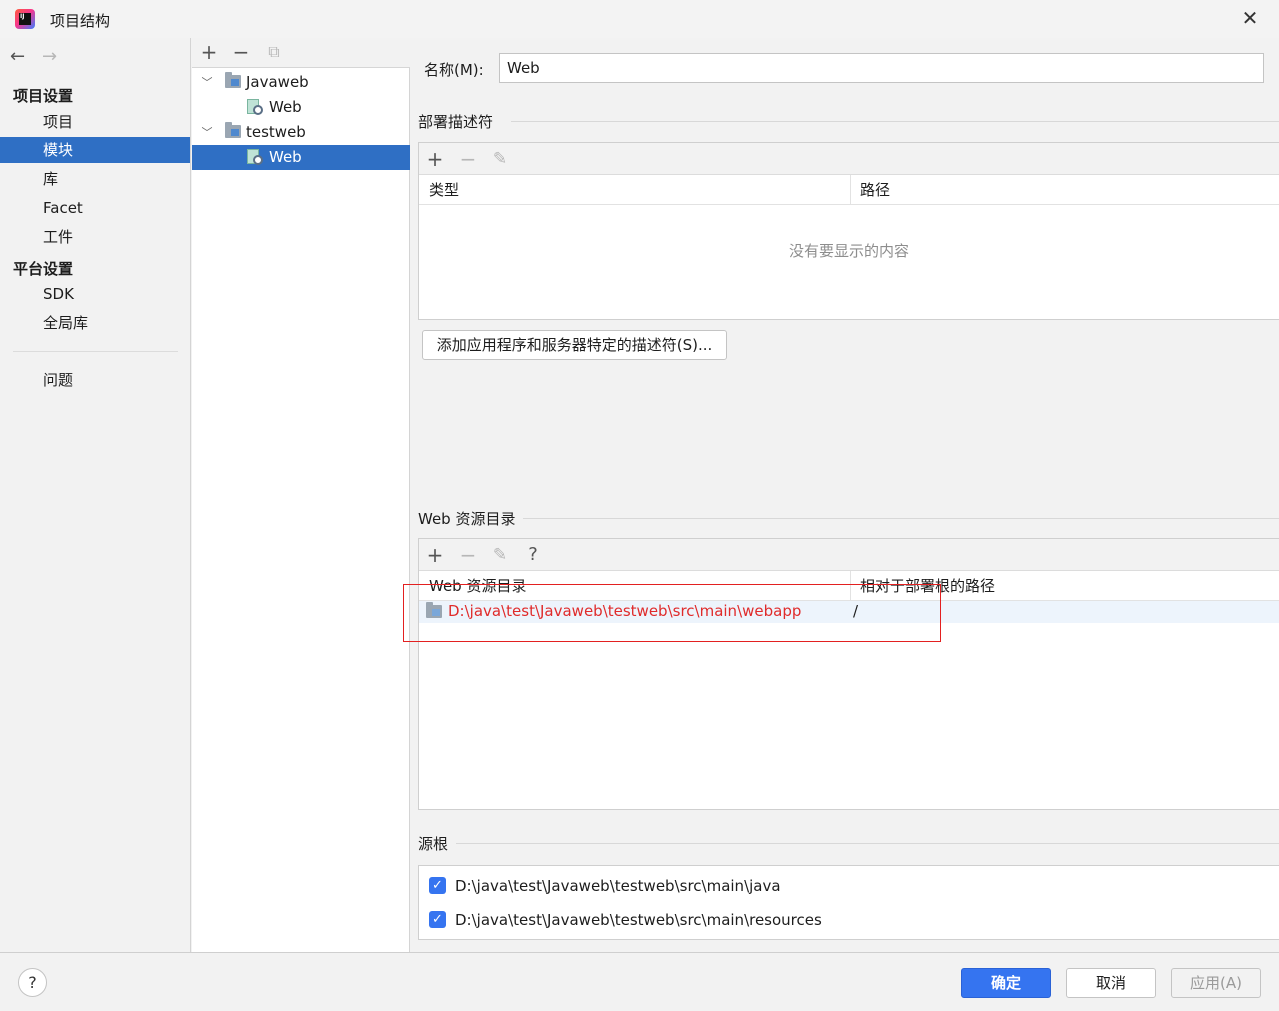 The image size is (1279, 1011). I want to click on tree-node-javaweb: ﹀ Javaweb, so click(301, 82).